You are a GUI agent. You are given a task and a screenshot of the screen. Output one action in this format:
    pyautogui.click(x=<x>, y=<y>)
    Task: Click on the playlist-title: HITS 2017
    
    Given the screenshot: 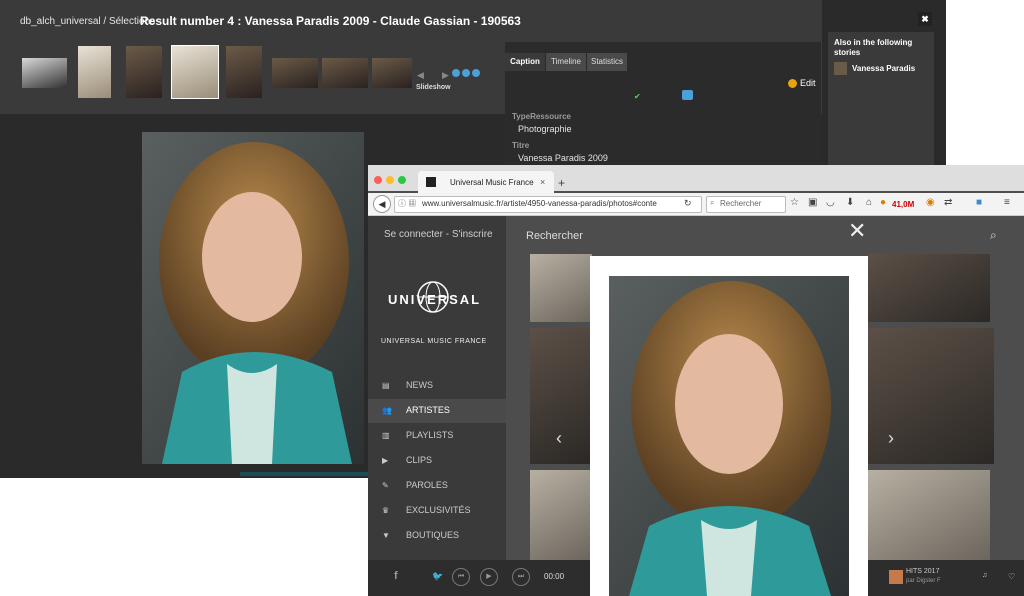 What is the action you would take?
    pyautogui.click(x=922, y=571)
    